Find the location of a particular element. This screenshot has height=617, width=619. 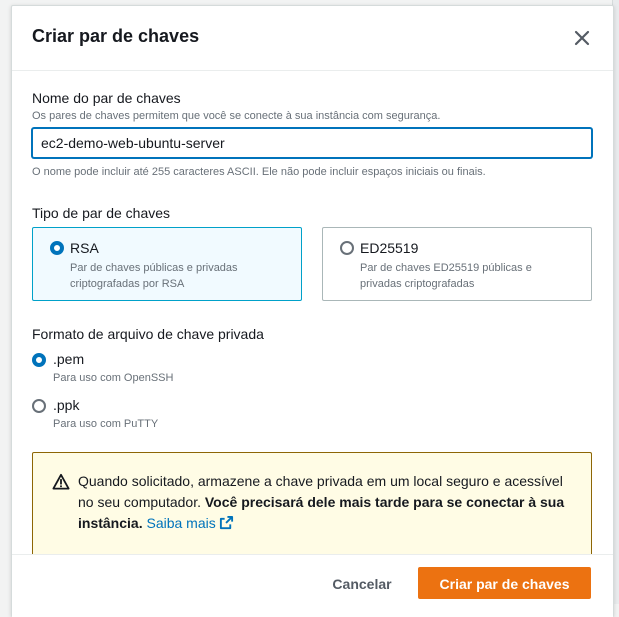

pem-radio is located at coordinates (39, 360).